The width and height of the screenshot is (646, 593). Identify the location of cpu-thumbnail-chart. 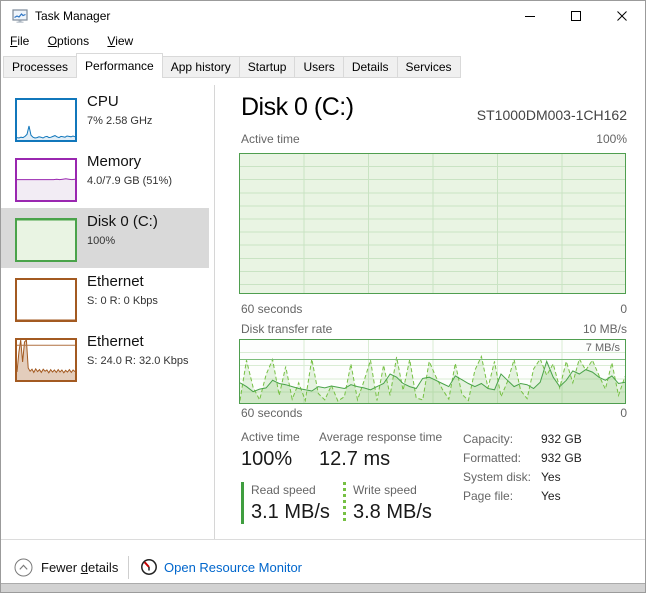
(46, 120).